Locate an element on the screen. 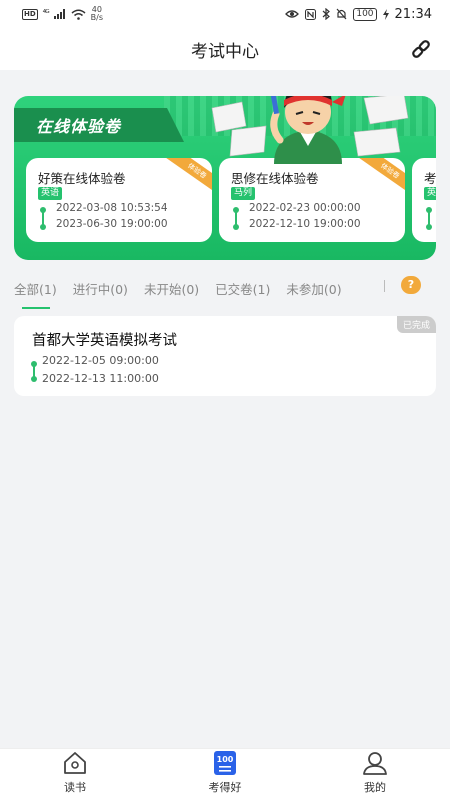 The width and height of the screenshot is (450, 800). charging-icon is located at coordinates (385, 14).